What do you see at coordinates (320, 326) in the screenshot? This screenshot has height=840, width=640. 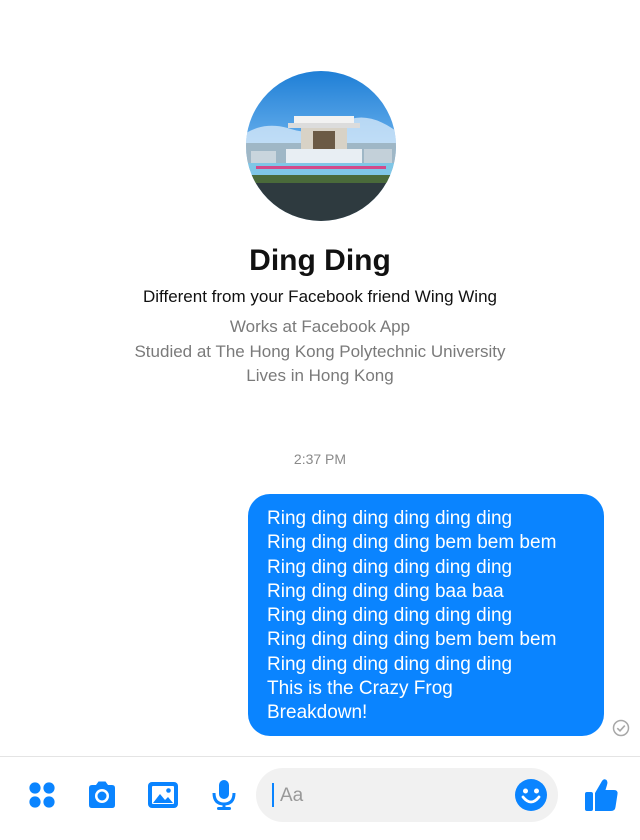 I see `profile-work: Works at Facebook App` at bounding box center [320, 326].